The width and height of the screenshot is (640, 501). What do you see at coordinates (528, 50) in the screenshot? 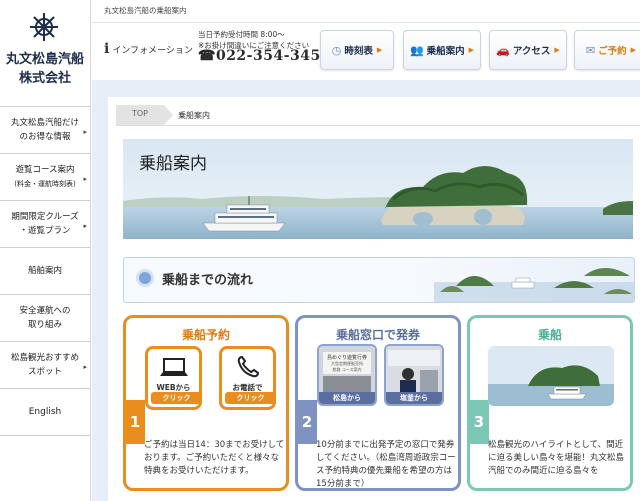
I see `nav-access-button: 🚗 アクセス ▶` at bounding box center [528, 50].